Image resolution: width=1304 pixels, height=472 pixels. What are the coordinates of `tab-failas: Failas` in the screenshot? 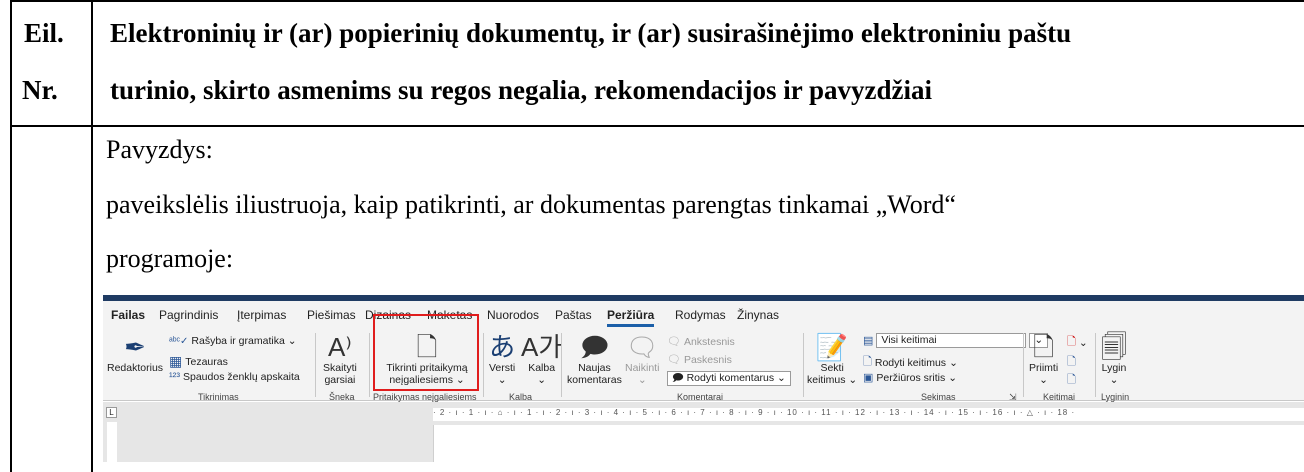 It's located at (128, 315).